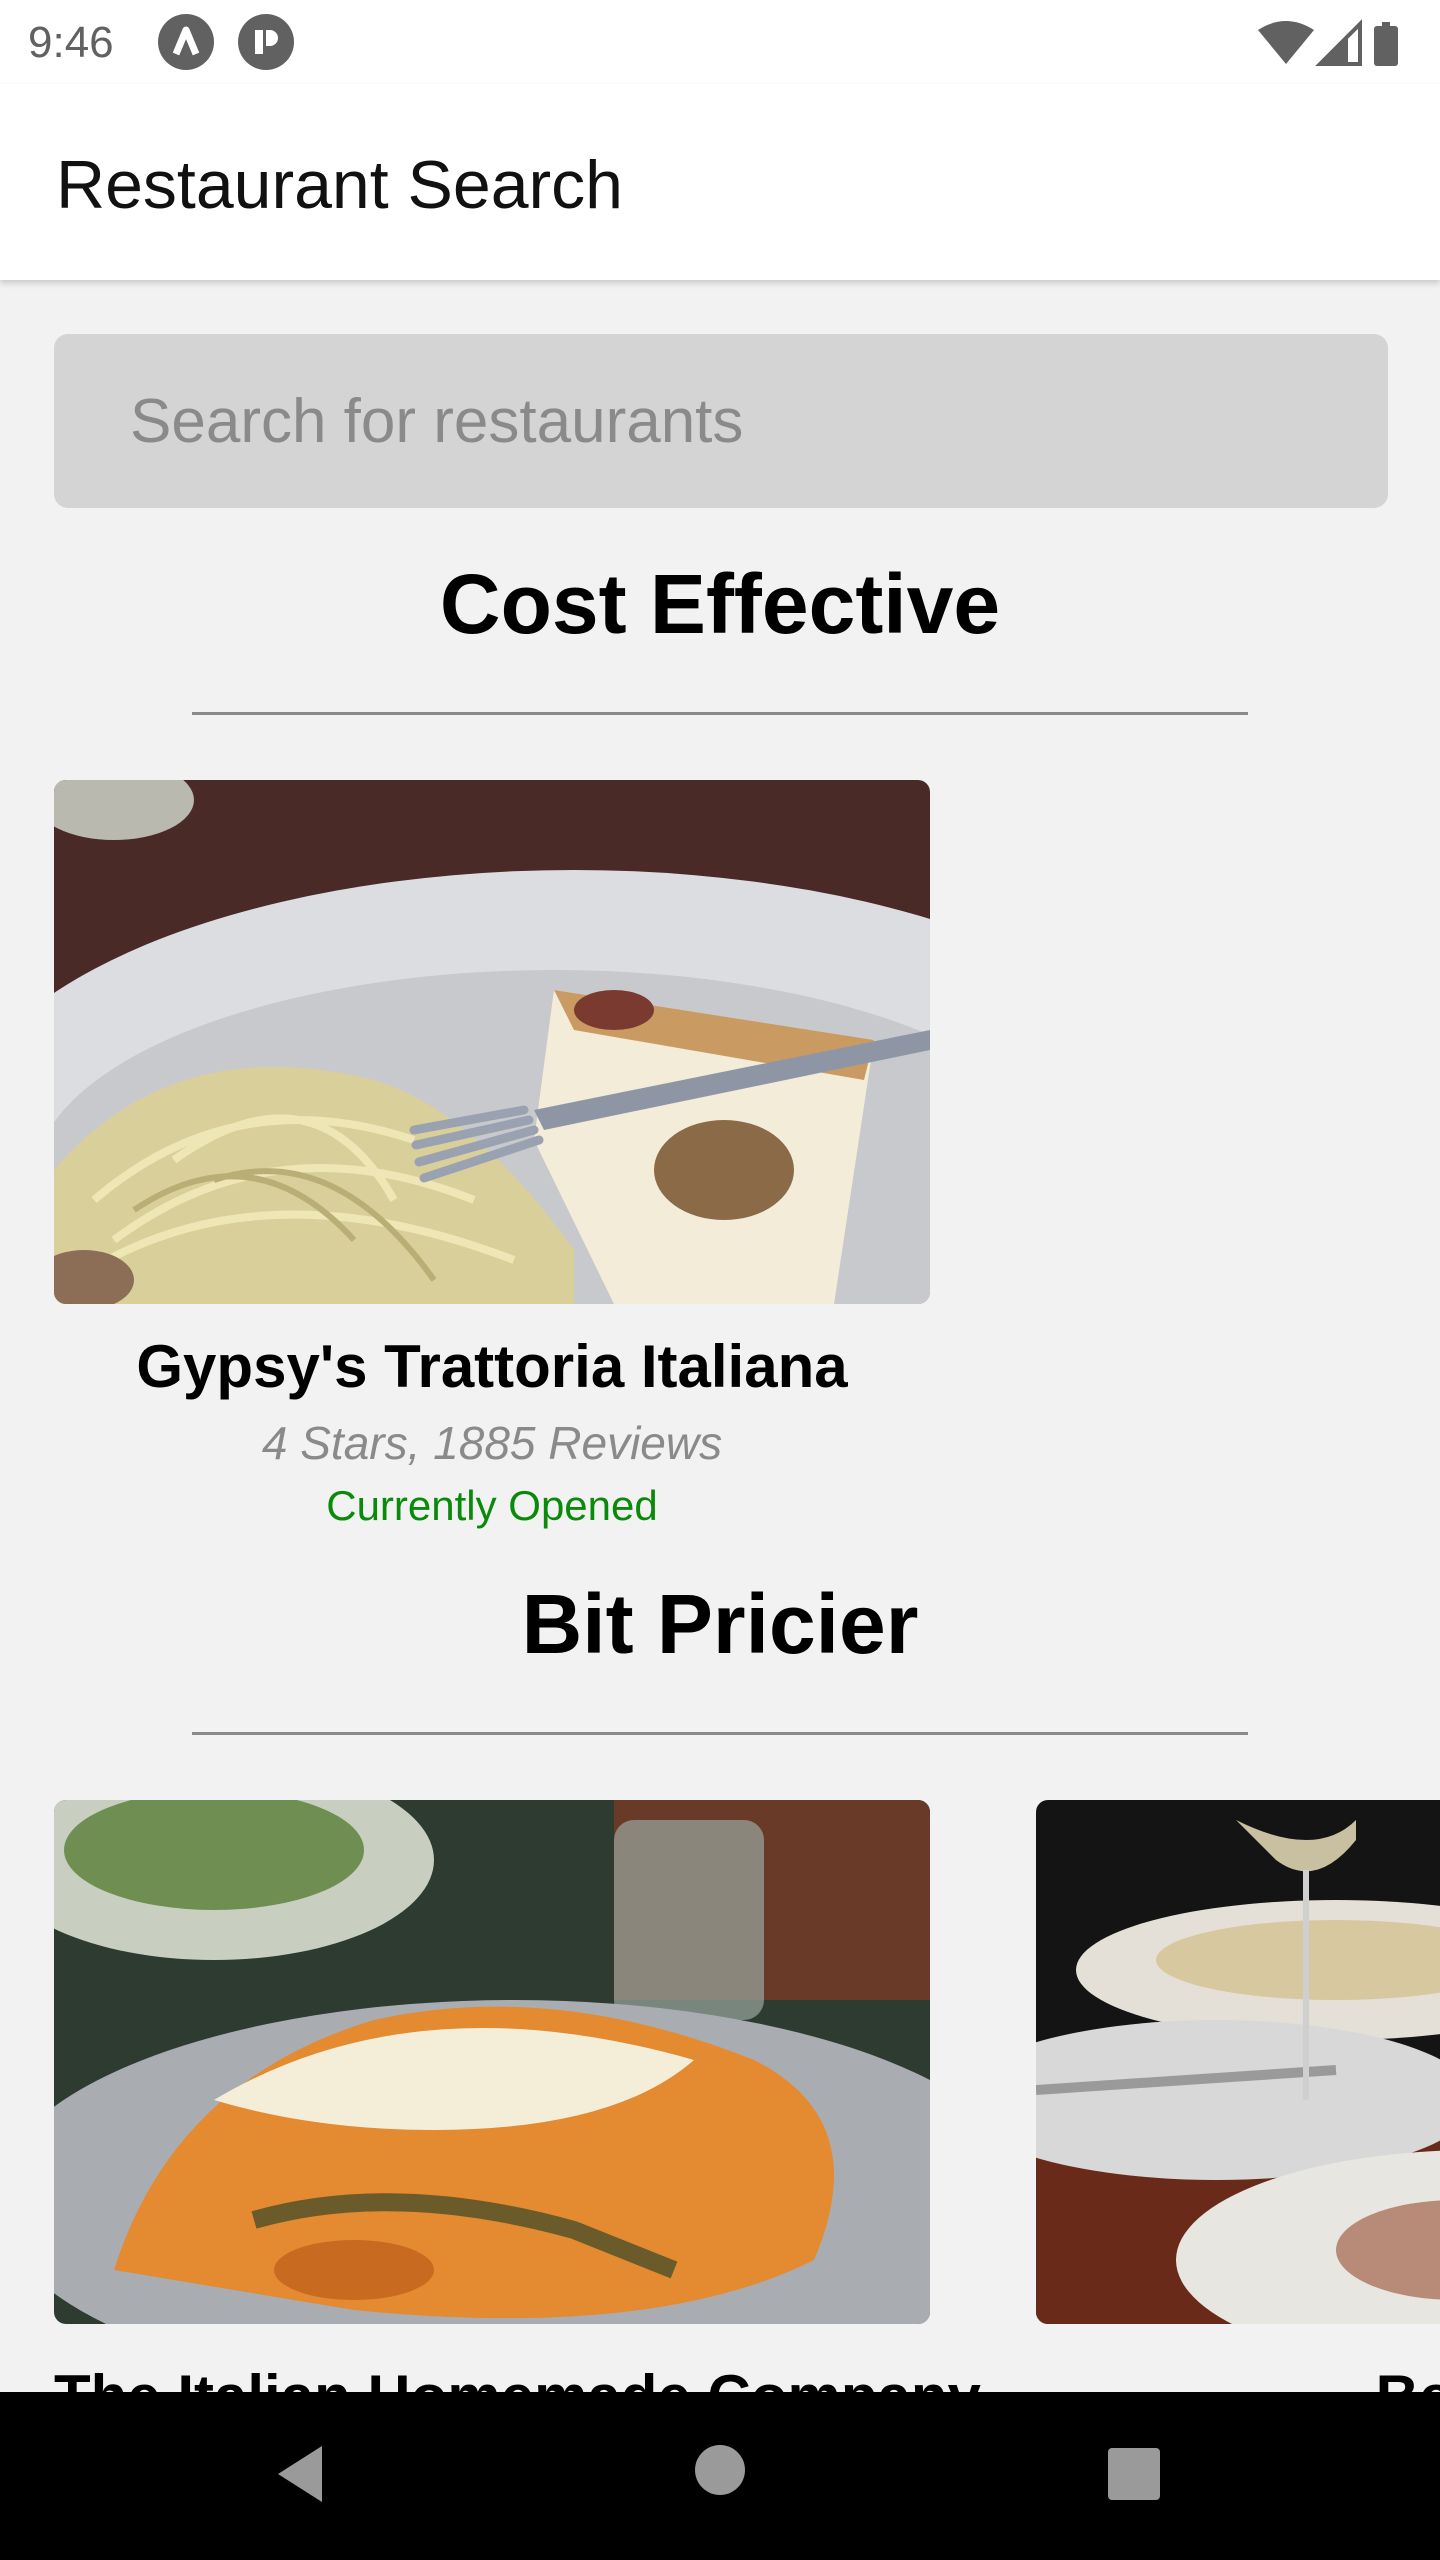  I want to click on app-title: Restaurant Search, so click(339, 185).